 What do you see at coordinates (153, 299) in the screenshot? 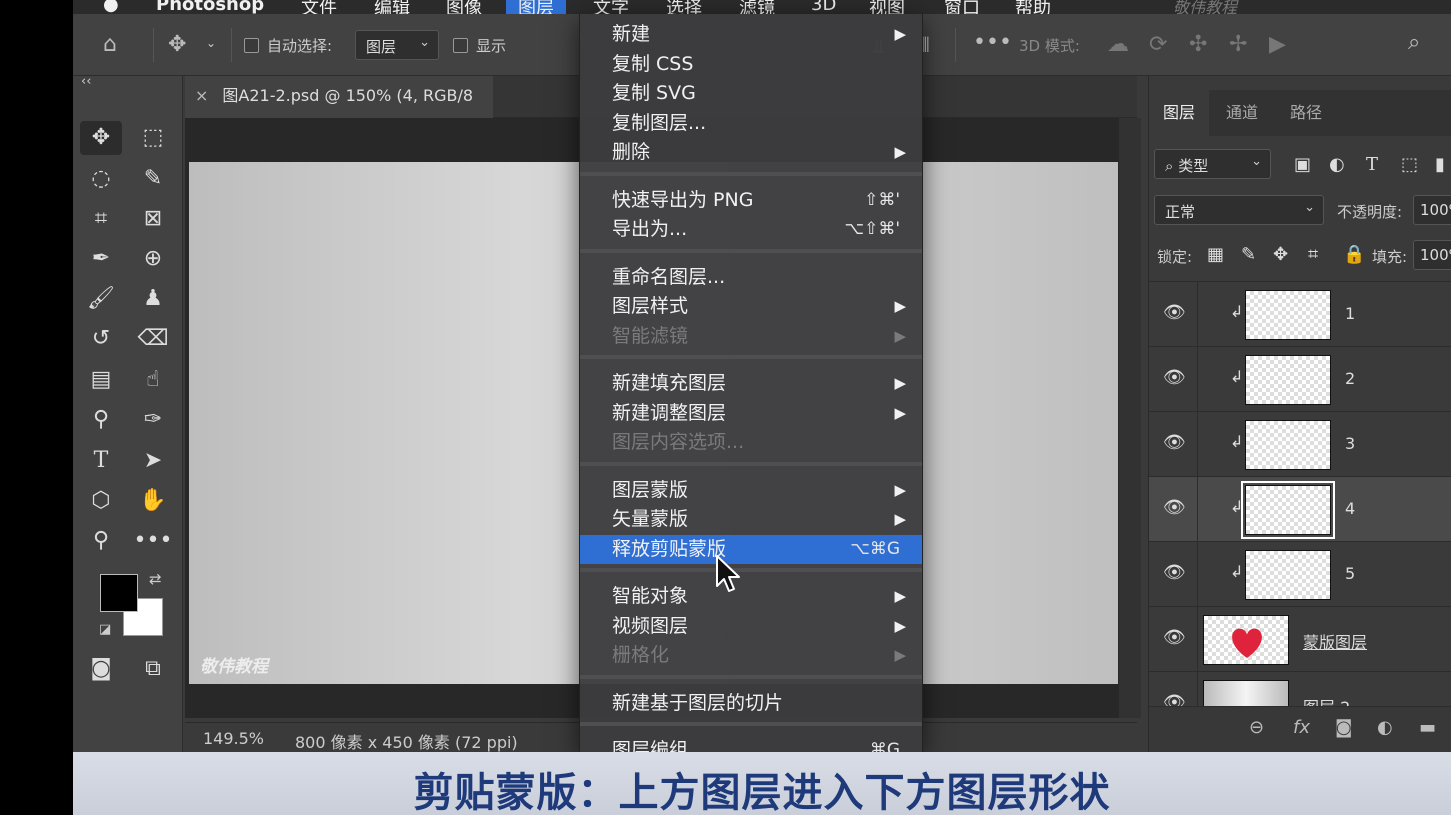
I see `stamp-tool-icon: ♟` at bounding box center [153, 299].